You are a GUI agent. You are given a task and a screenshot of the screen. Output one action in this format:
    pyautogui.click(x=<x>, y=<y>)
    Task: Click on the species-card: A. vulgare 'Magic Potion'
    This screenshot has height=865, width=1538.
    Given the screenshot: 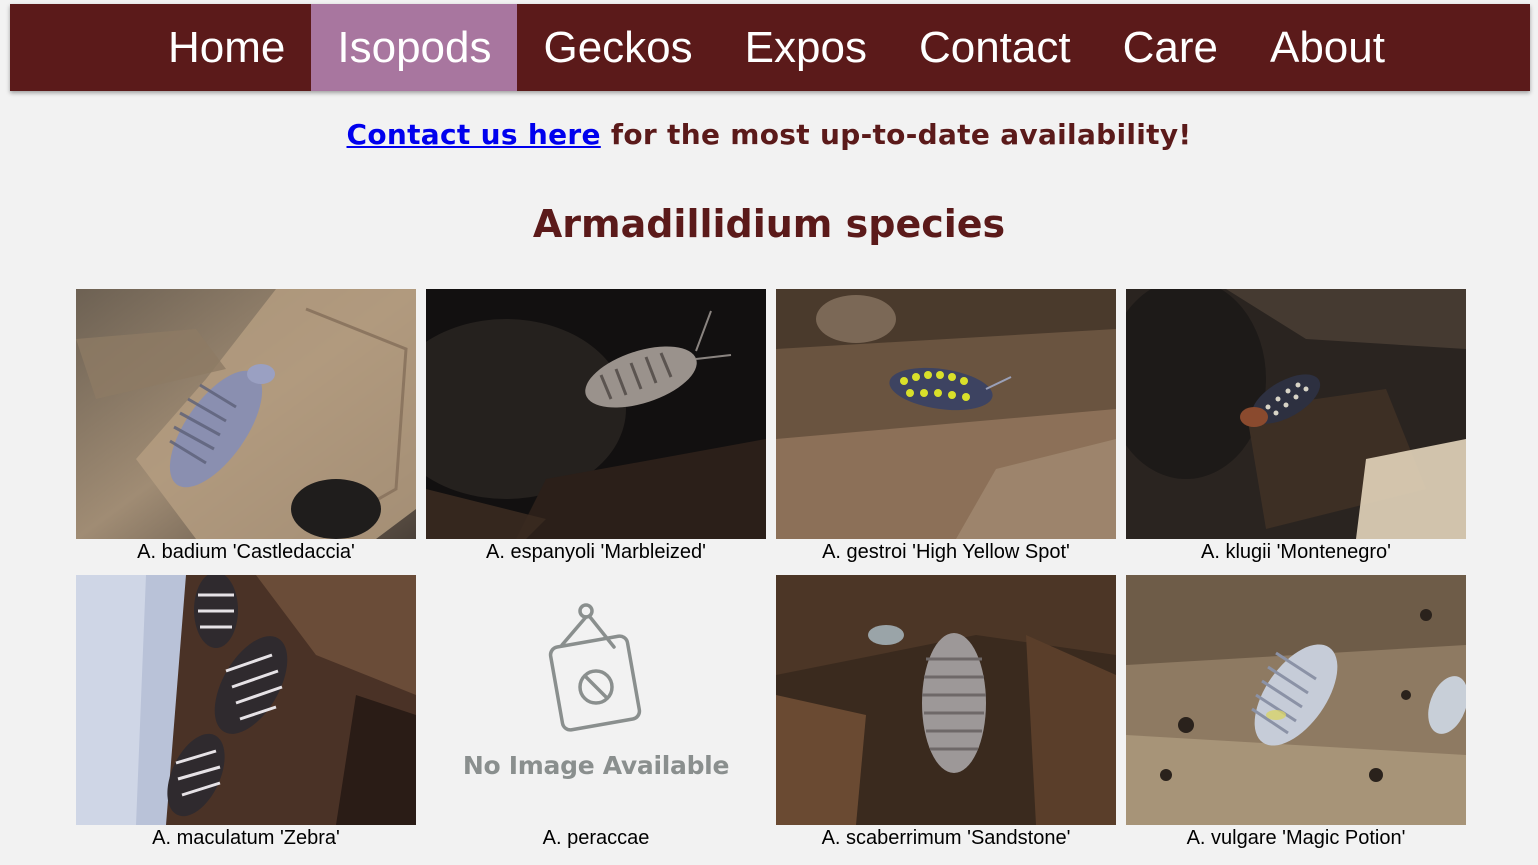 What is the action you would take?
    pyautogui.click(x=1296, y=713)
    